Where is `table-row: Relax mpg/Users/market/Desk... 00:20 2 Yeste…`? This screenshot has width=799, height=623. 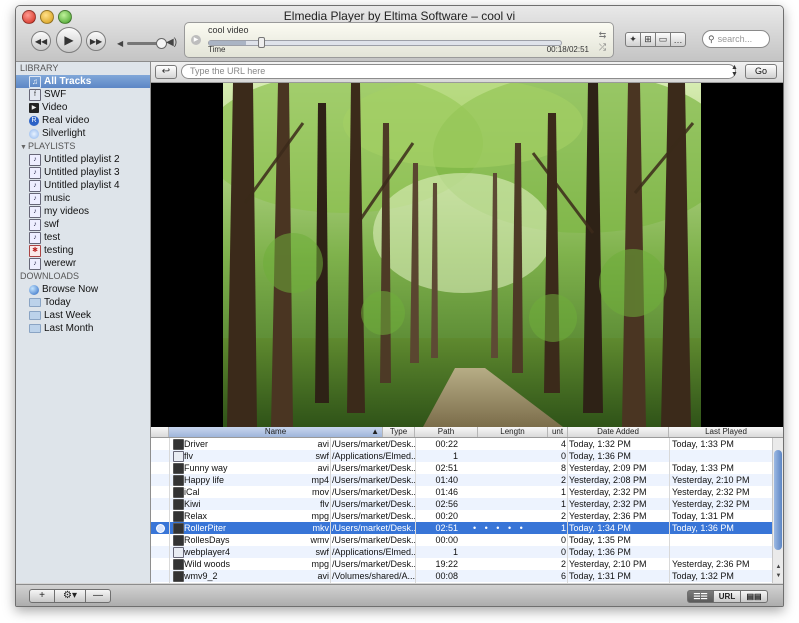
table-row: Relax mpg/Users/market/Desk... 00:20 2 Yeste… is located at coordinates (461, 516).